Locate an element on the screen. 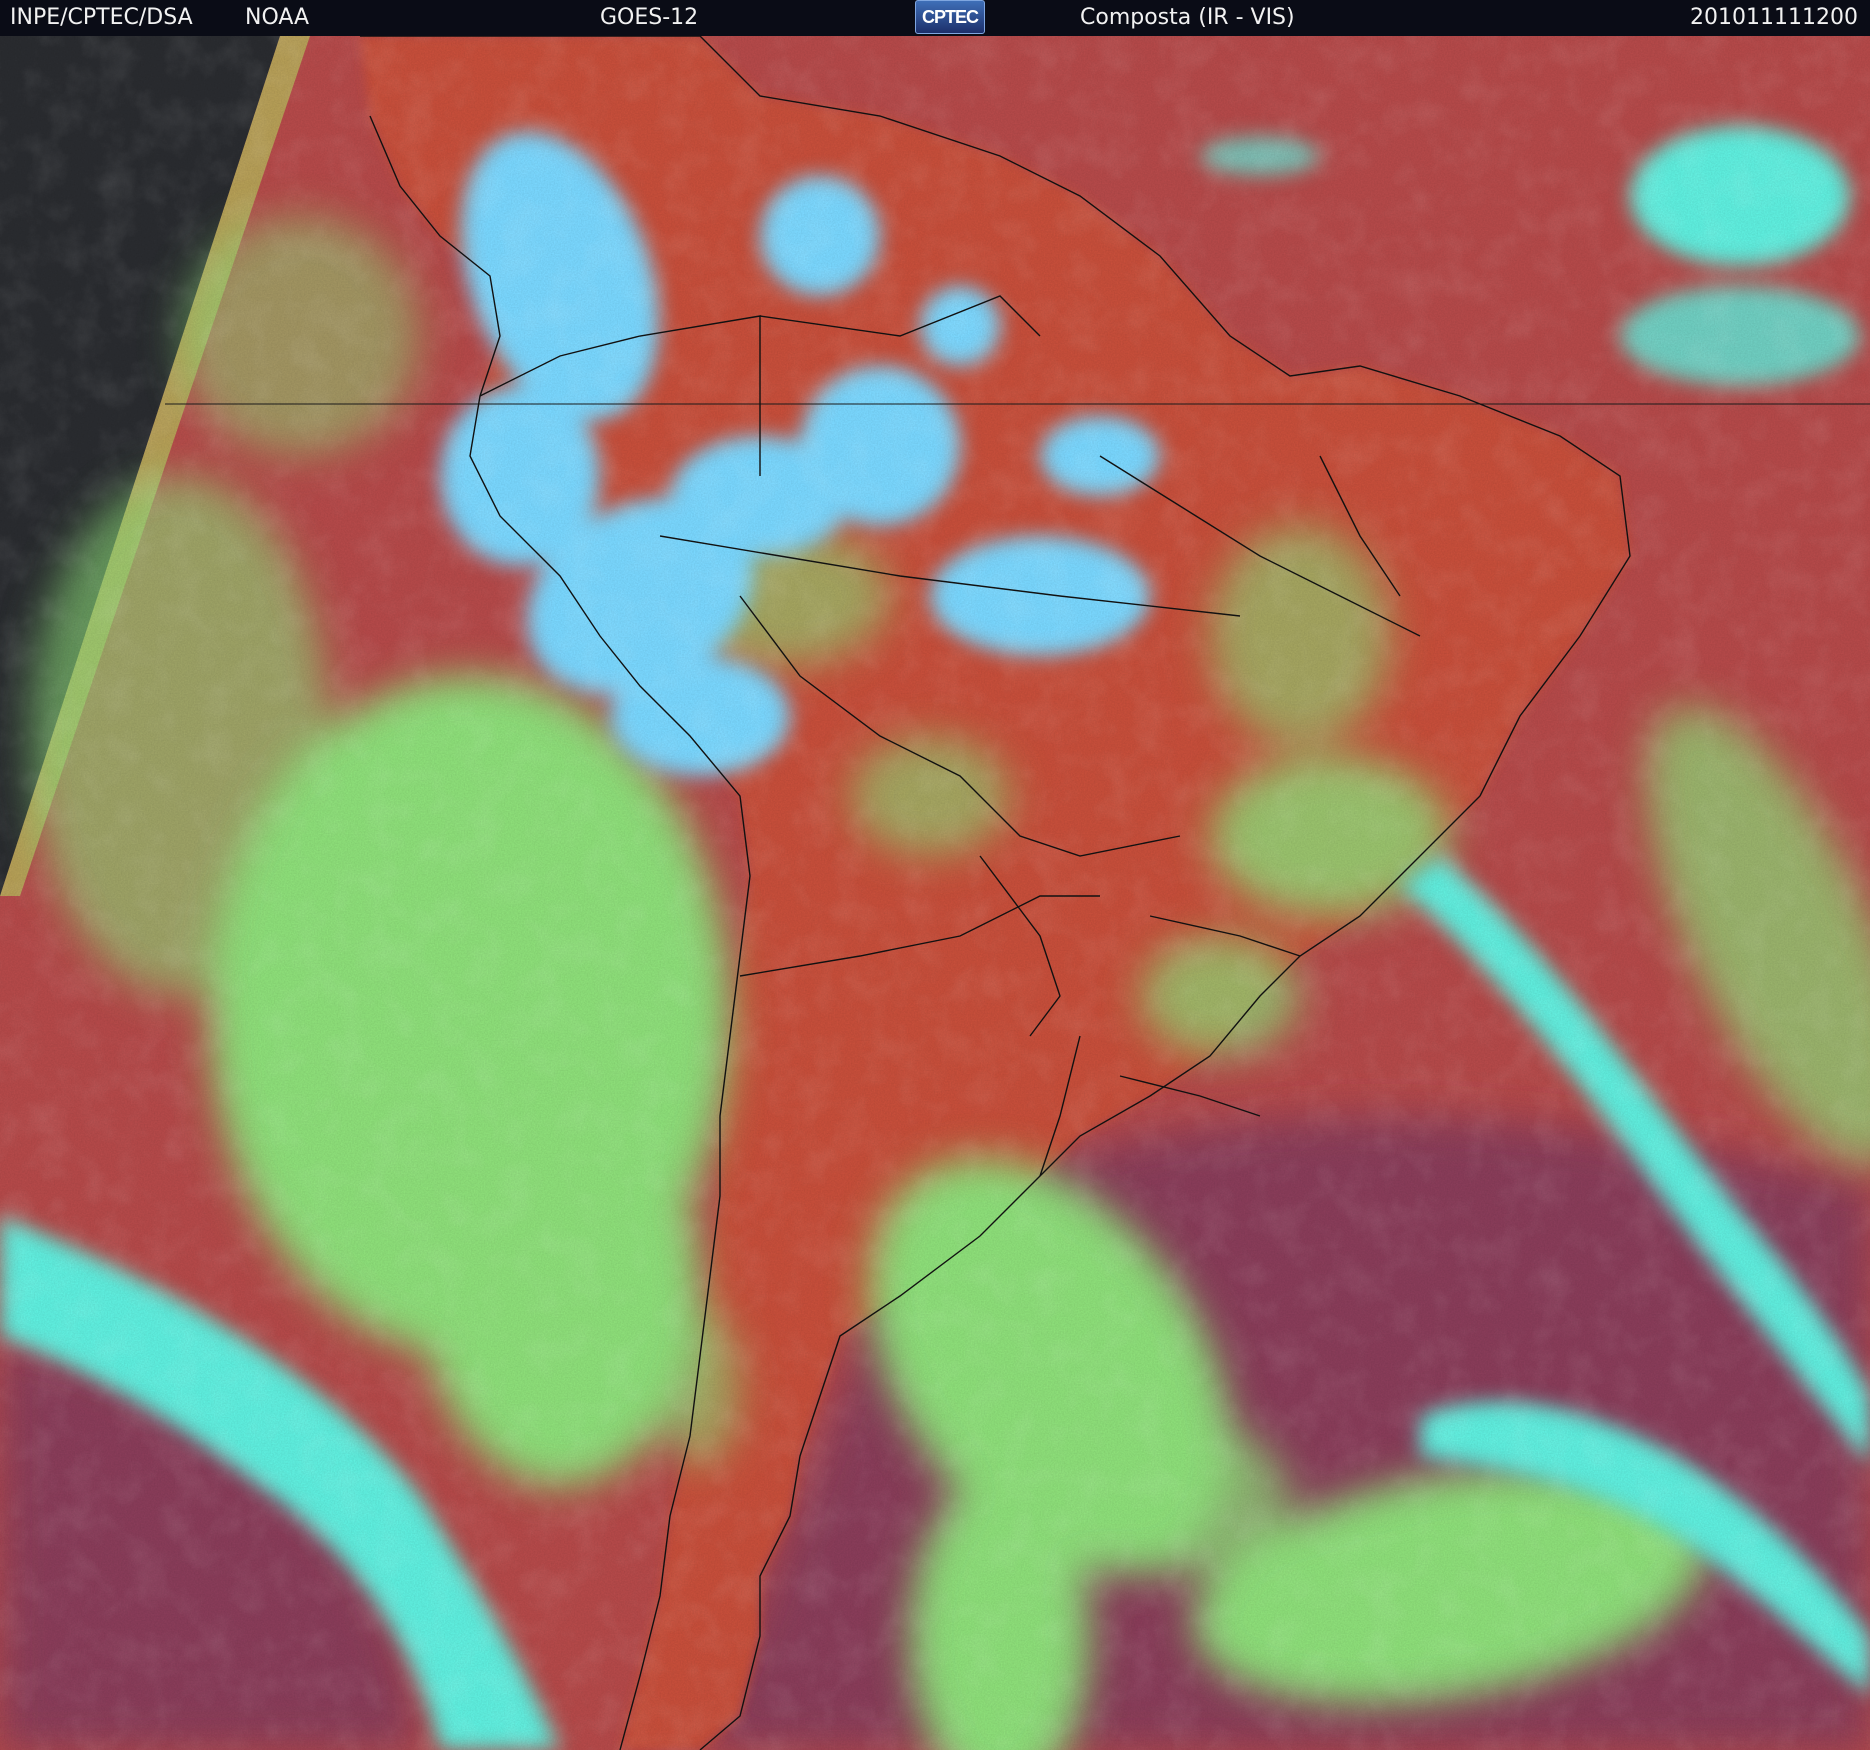  partner-label: NOAA is located at coordinates (277, 17).